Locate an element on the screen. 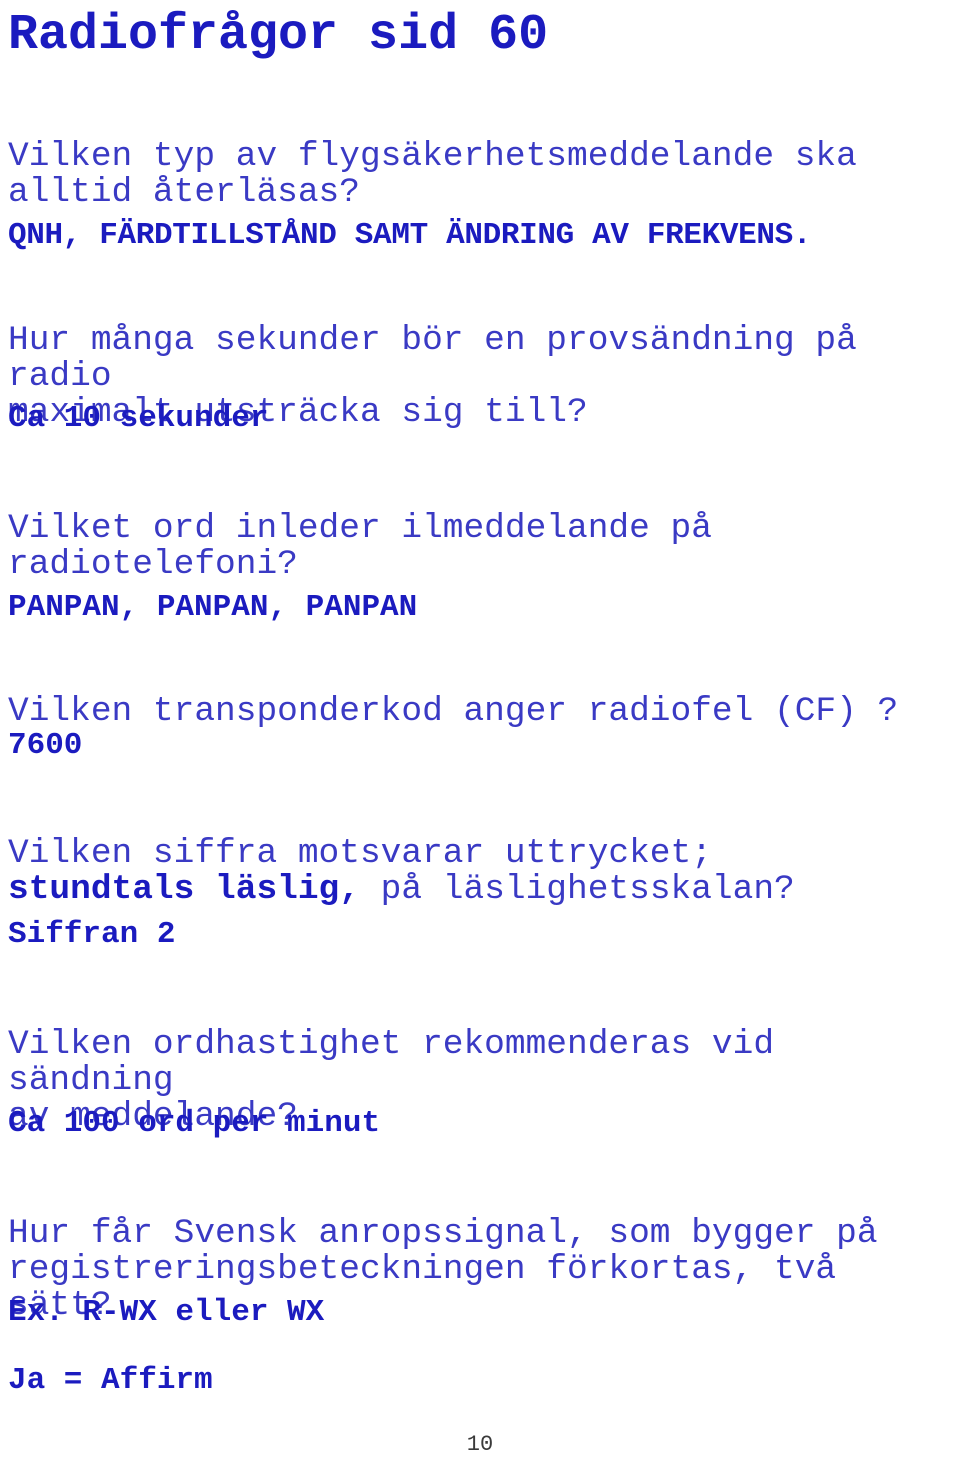  page-number: 10 is located at coordinates (480, 1444).